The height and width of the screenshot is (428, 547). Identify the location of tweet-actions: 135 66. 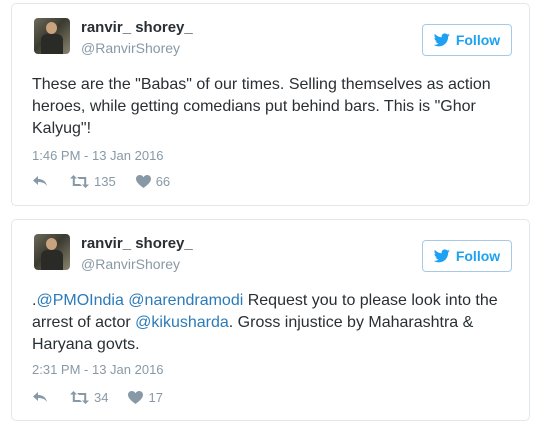
(101, 181).